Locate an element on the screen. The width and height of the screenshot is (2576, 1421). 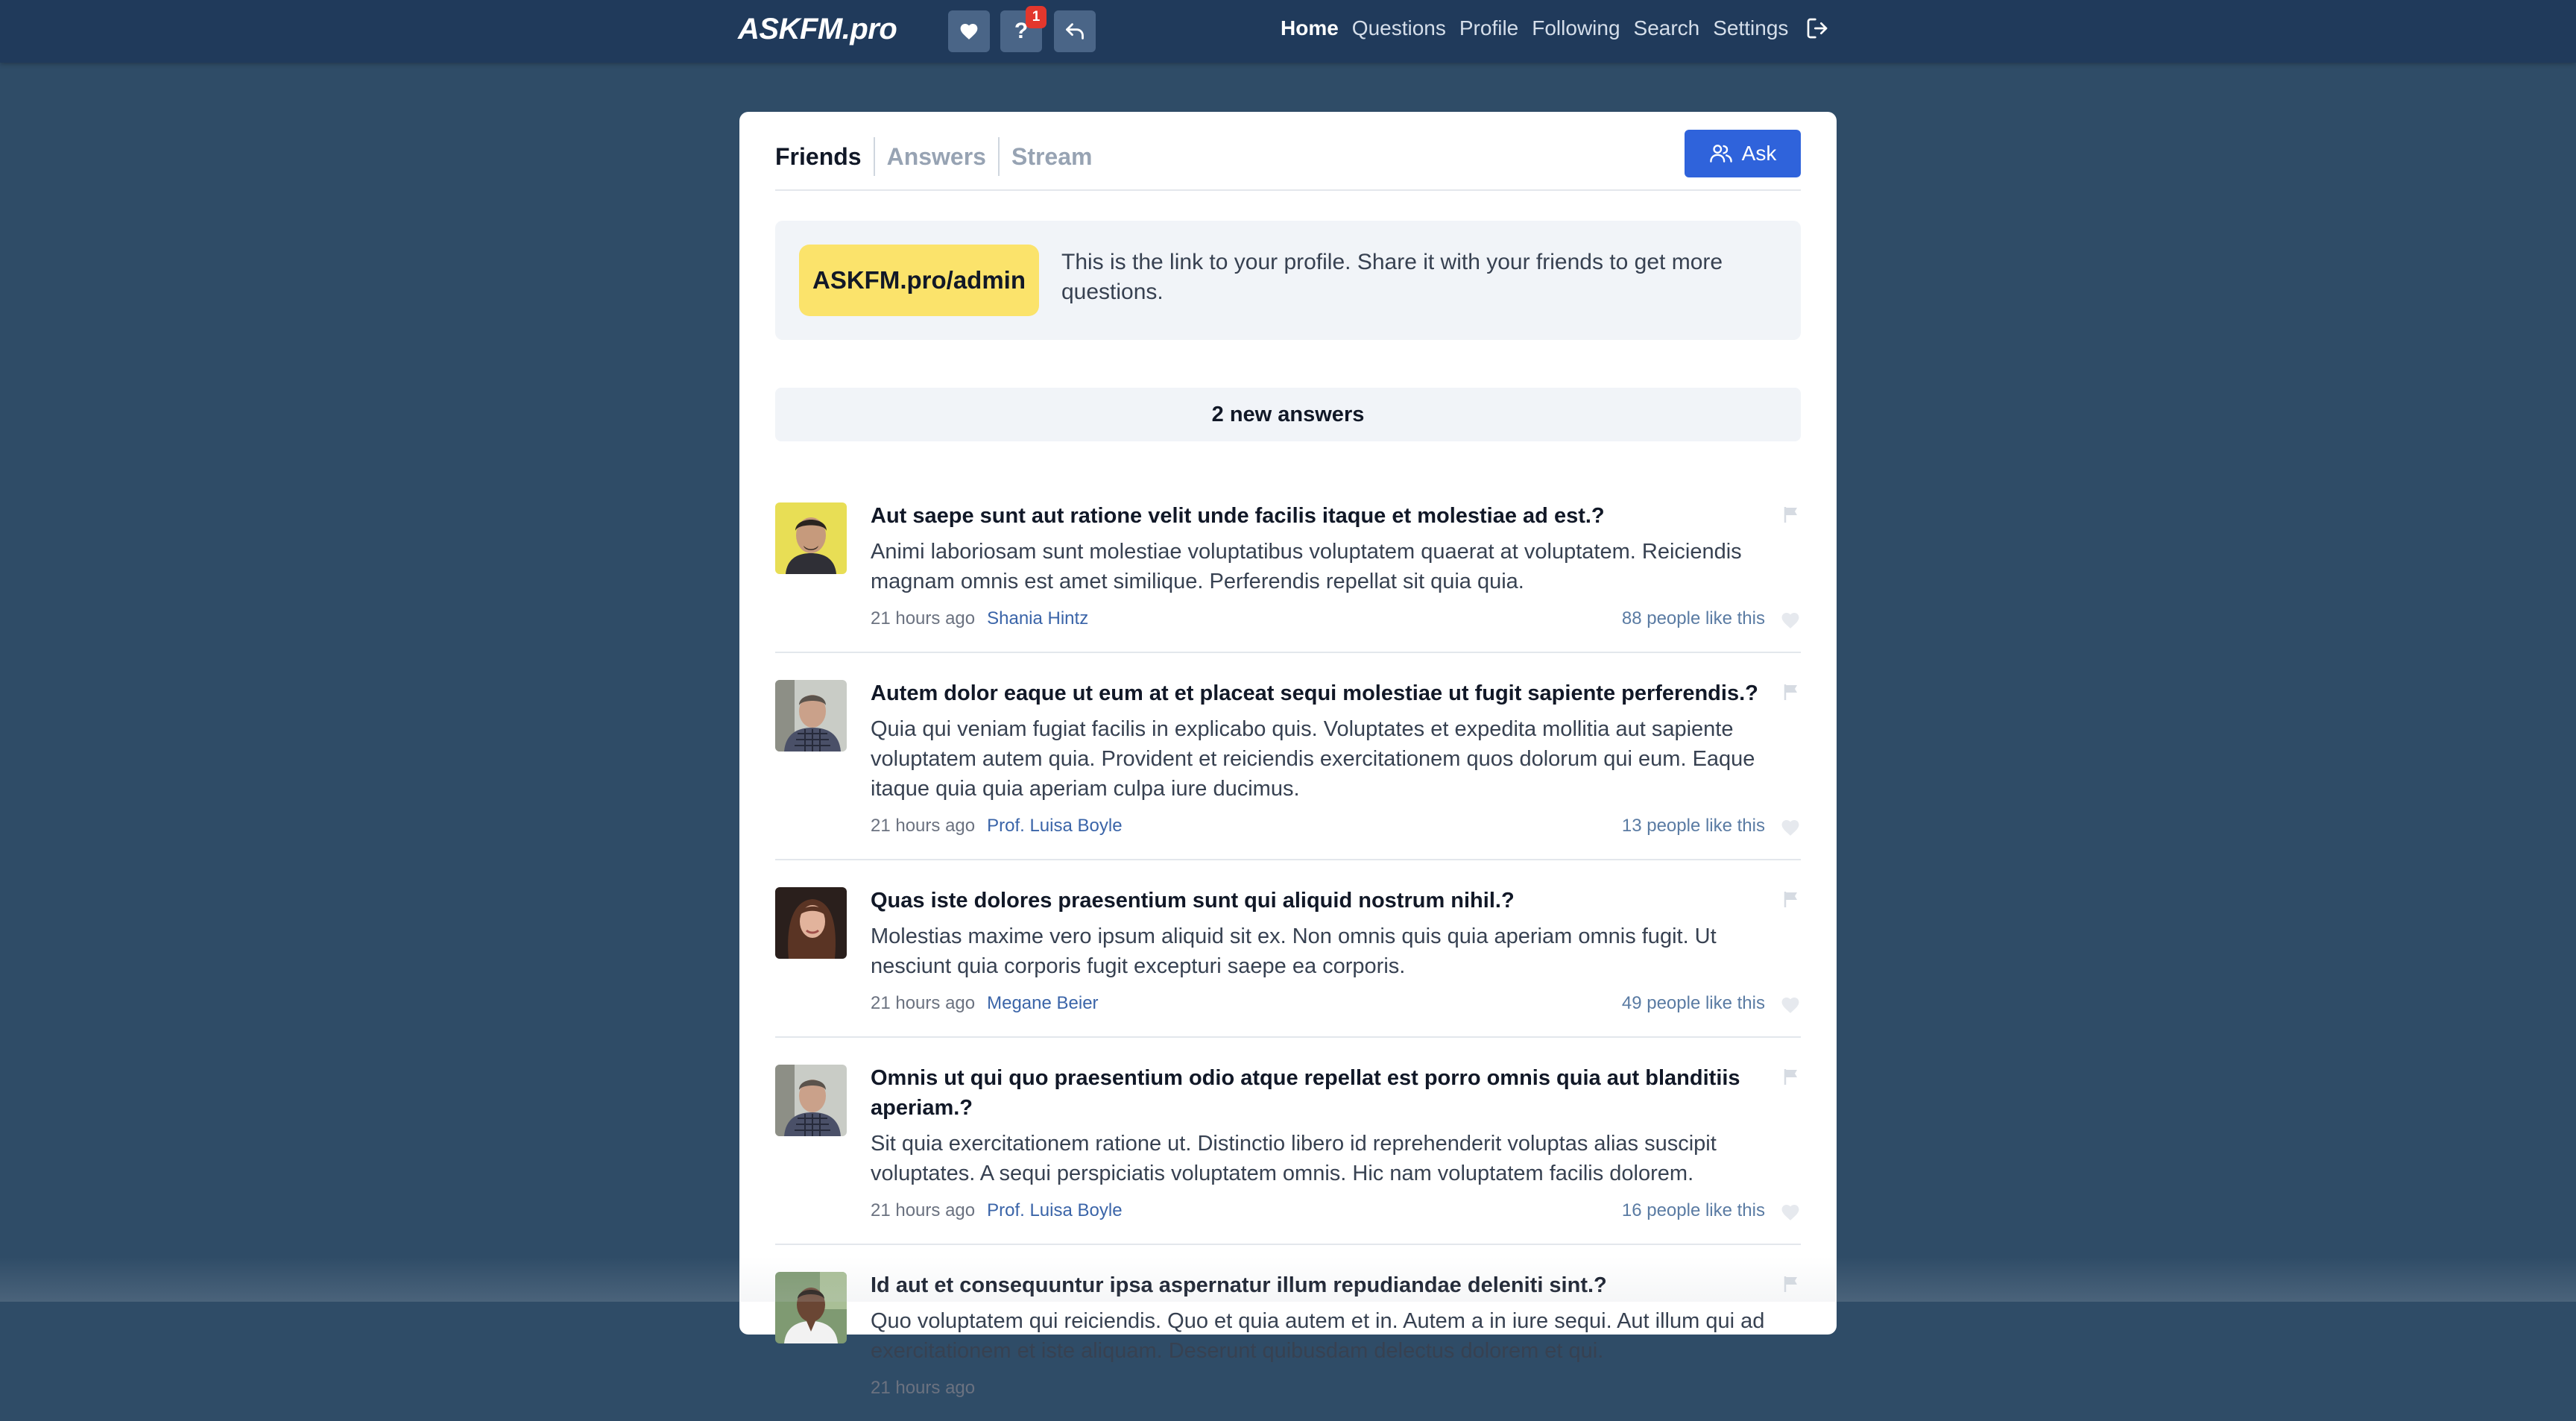
favorites-button is located at coordinates (969, 31).